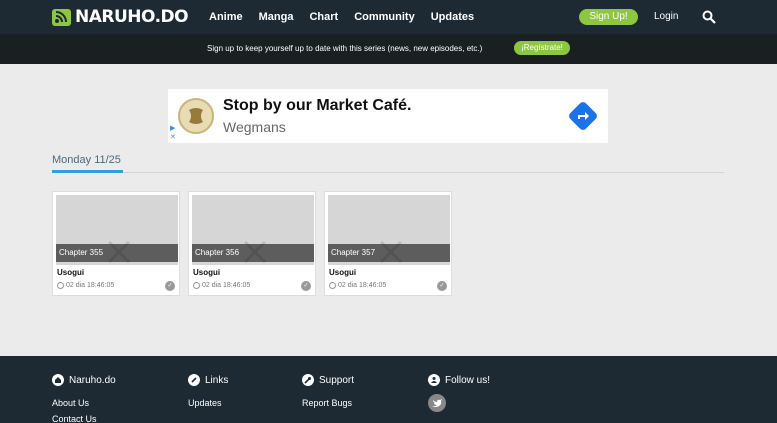 This screenshot has width=777, height=423. Describe the element at coordinates (58, 380) in the screenshot. I see `home-icon` at that location.